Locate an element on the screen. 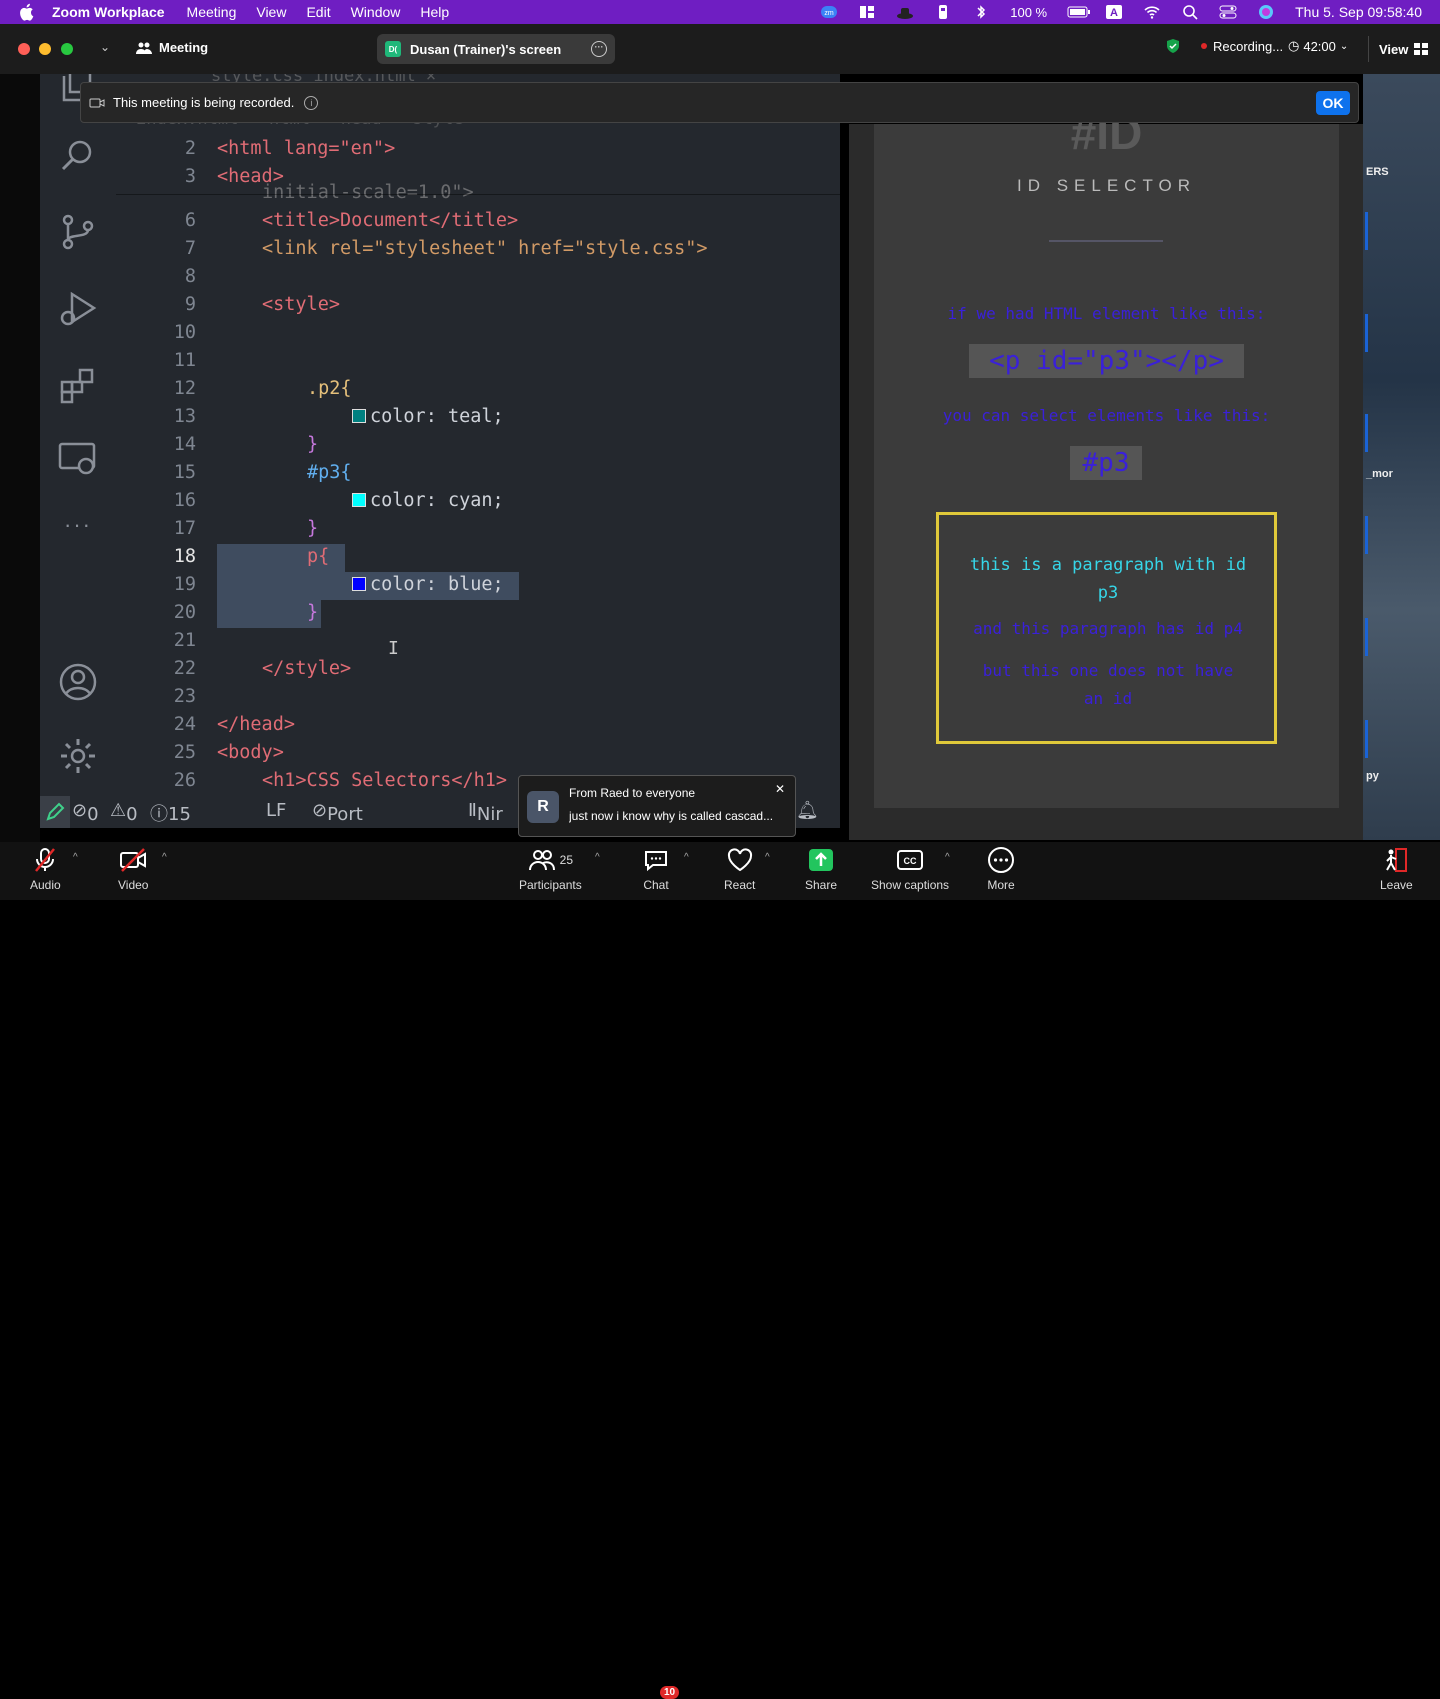 Image resolution: width=1440 pixels, height=1699 pixels. warnings-count: ⚠ 0 is located at coordinates (124, 812).